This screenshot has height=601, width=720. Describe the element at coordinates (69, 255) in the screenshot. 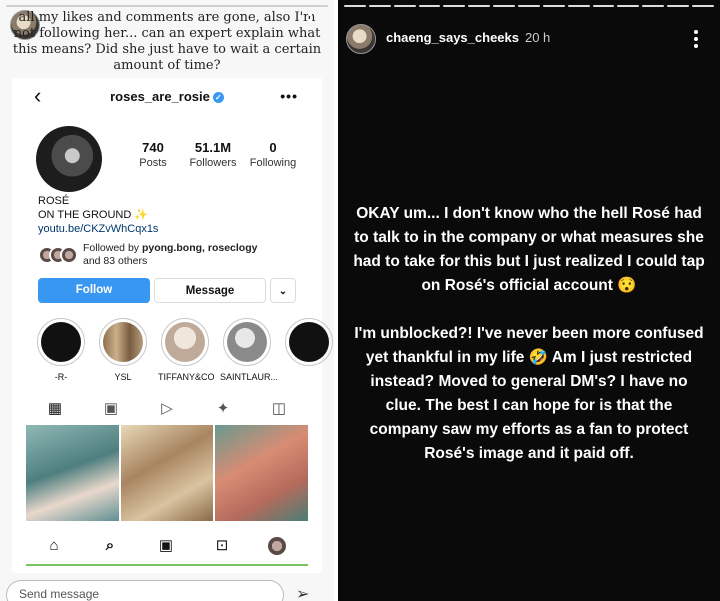

I see `mutual-avatar` at that location.